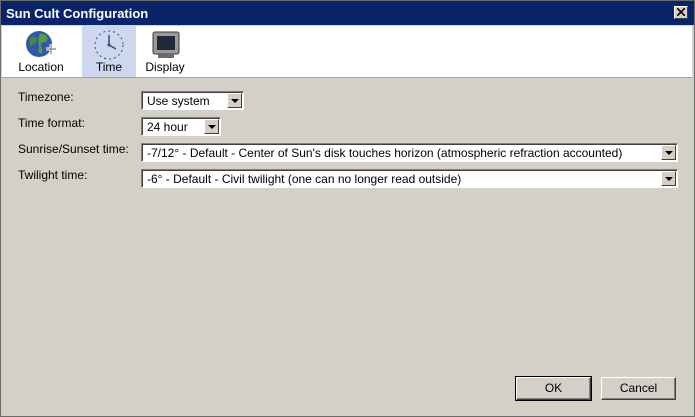 Image resolution: width=695 pixels, height=417 pixels. What do you see at coordinates (109, 46) in the screenshot?
I see `clock-icon` at bounding box center [109, 46].